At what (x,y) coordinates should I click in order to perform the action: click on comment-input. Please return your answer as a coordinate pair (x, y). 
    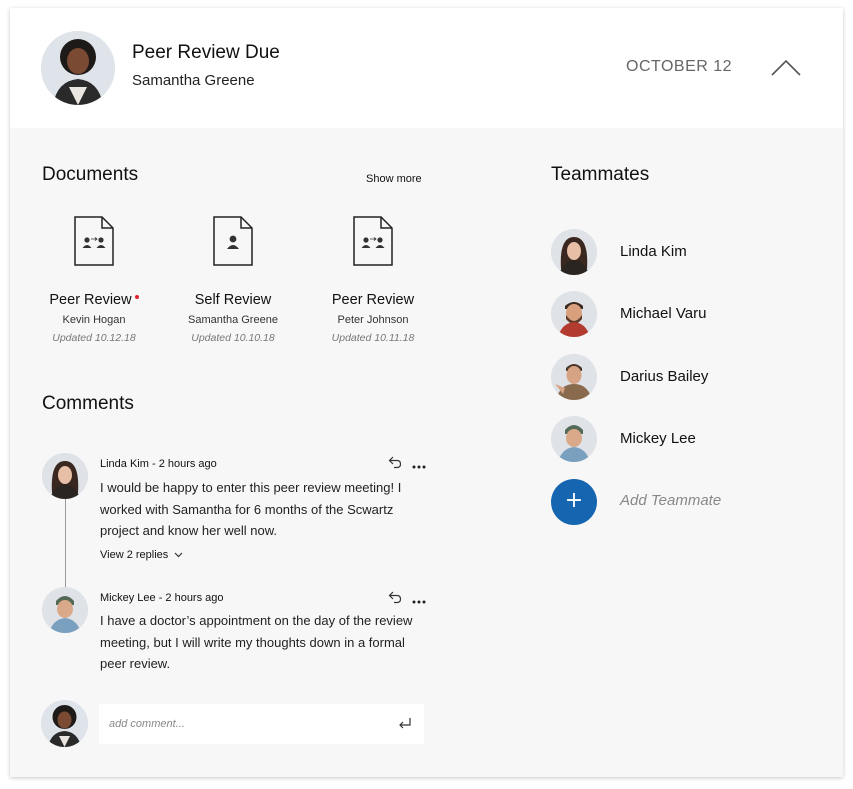
    Looking at the image, I should click on (239, 724).